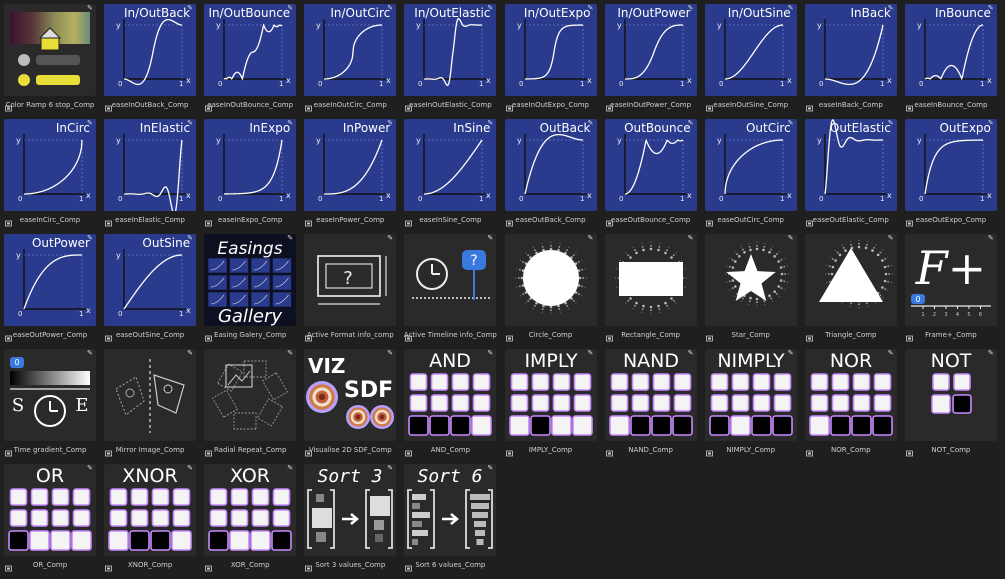 Image resolution: width=1005 pixels, height=579 pixels. Describe the element at coordinates (851, 105) in the screenshot. I see `composition-label: easeInBack_Comp` at that location.